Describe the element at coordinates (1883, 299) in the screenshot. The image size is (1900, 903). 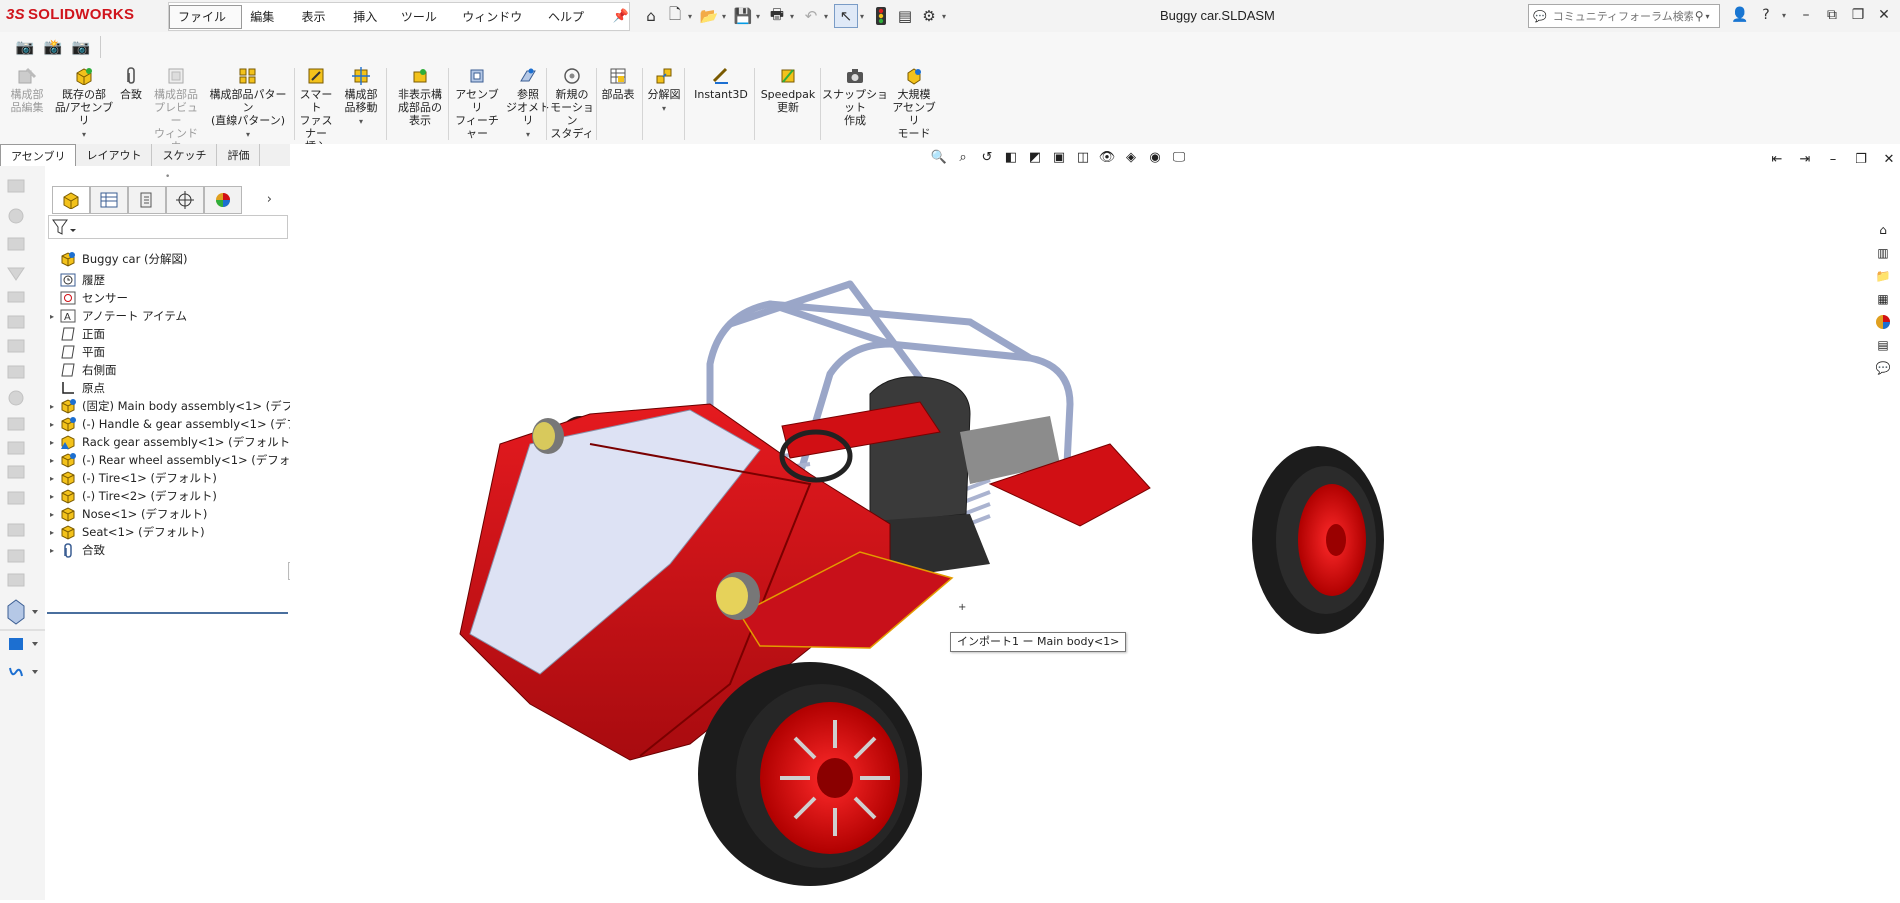
I see `view-palette-icon: ▦` at that location.